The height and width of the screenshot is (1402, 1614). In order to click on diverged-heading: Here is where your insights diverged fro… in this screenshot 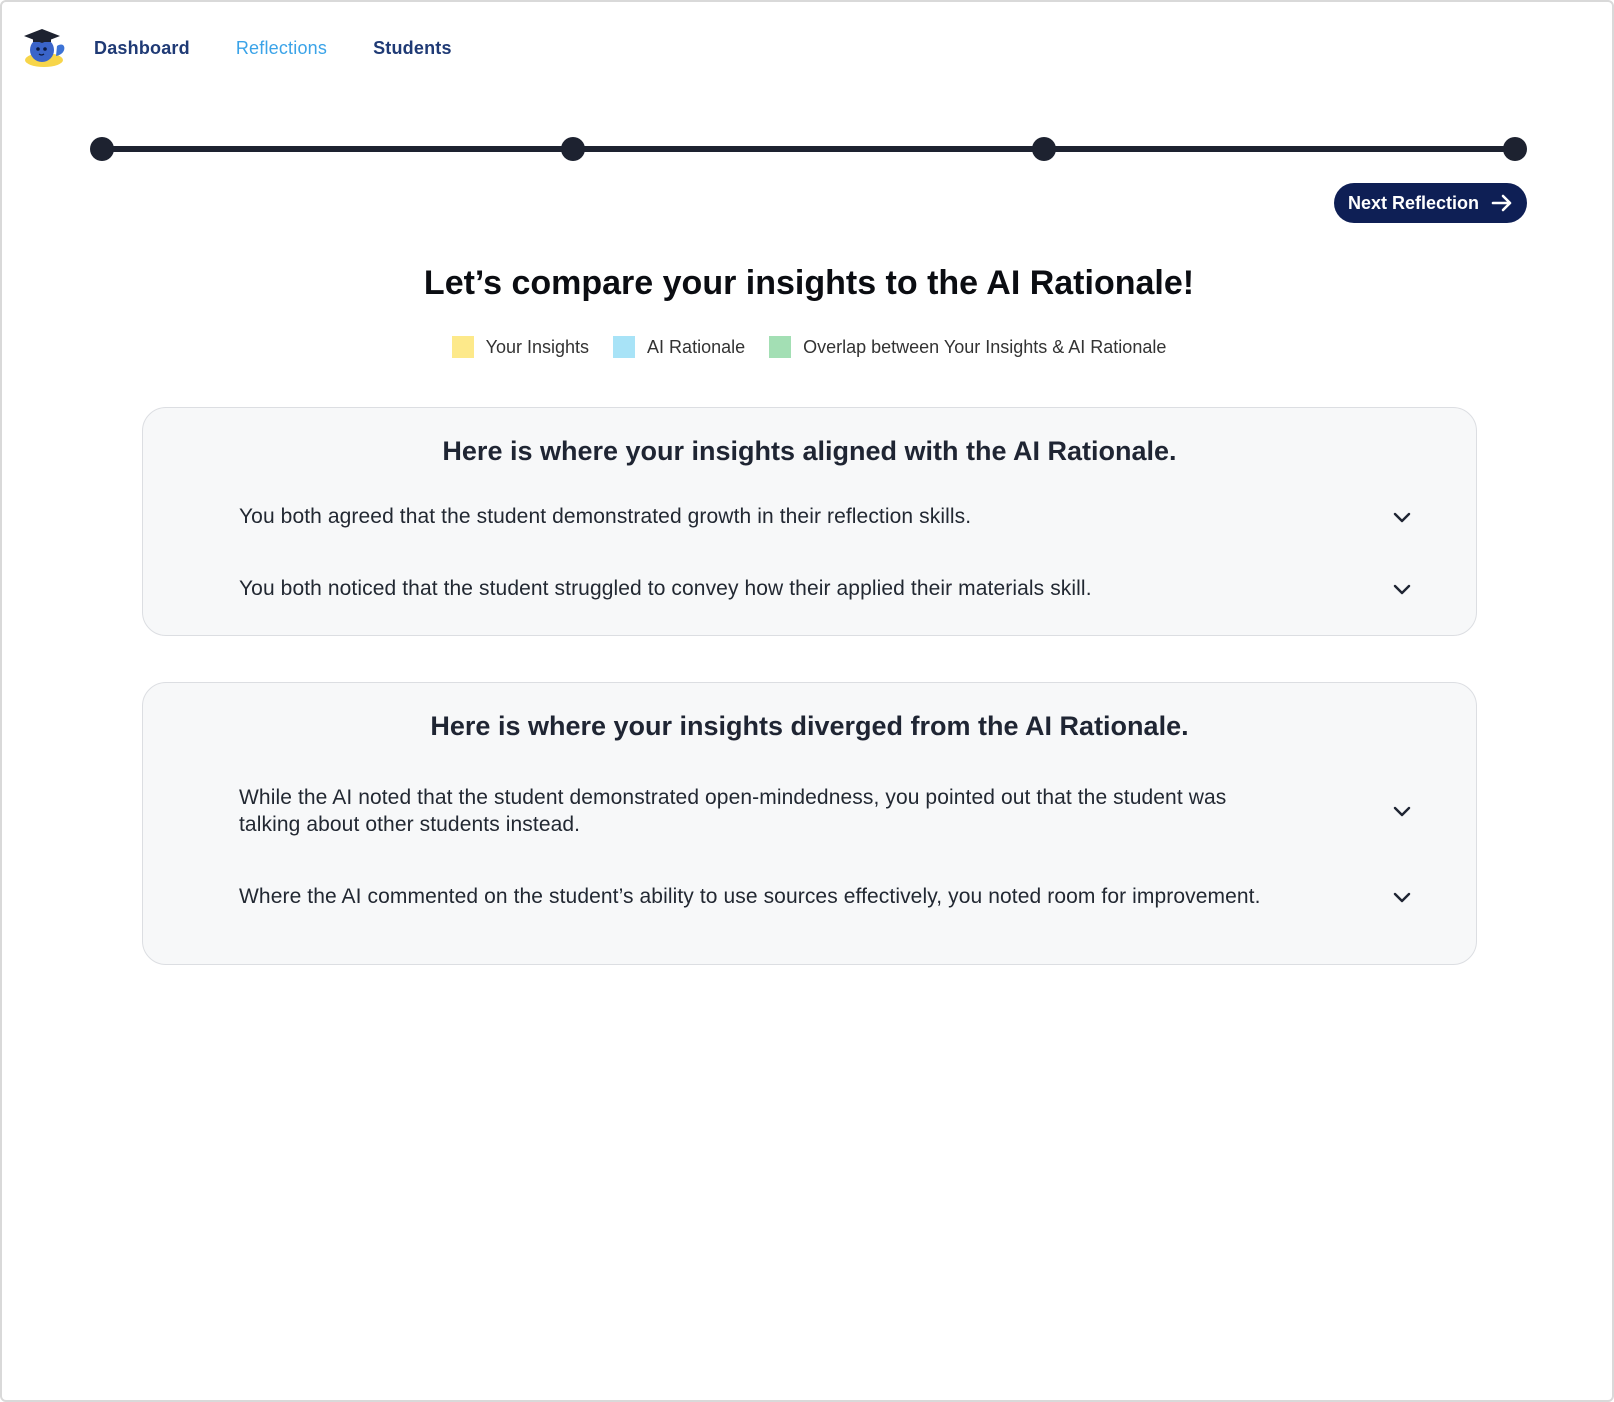, I will do `click(809, 726)`.